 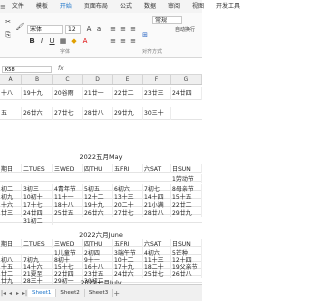 What do you see at coordinates (101, 212) in the screenshot?
I see `table-row: 廿三 24廿四 25廿五 26廿六 27廿七 28廿八 29廿九` at bounding box center [101, 212].